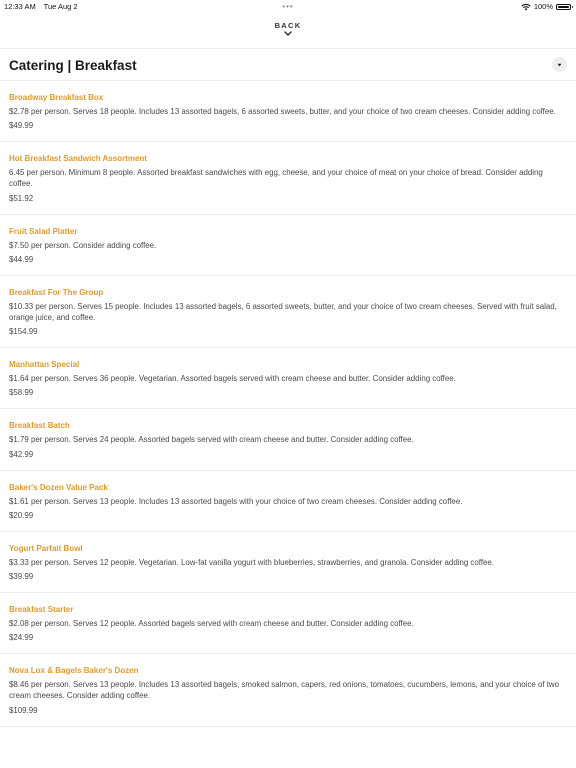  I want to click on menu-item-price: $49.99, so click(21, 126).